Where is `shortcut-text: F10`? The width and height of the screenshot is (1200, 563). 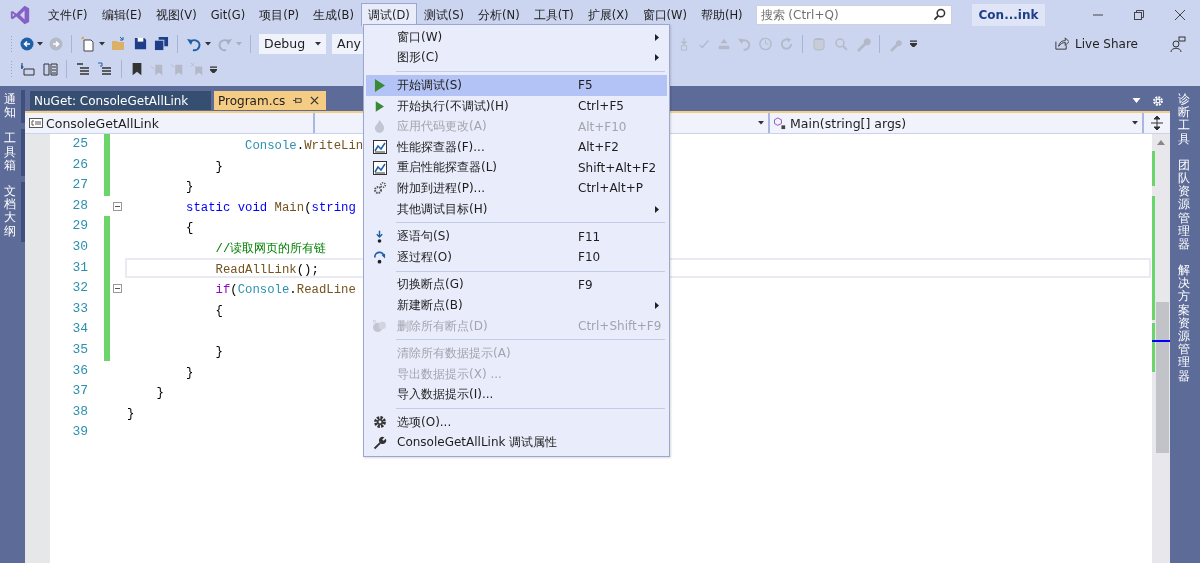 shortcut-text: F10 is located at coordinates (590, 257).